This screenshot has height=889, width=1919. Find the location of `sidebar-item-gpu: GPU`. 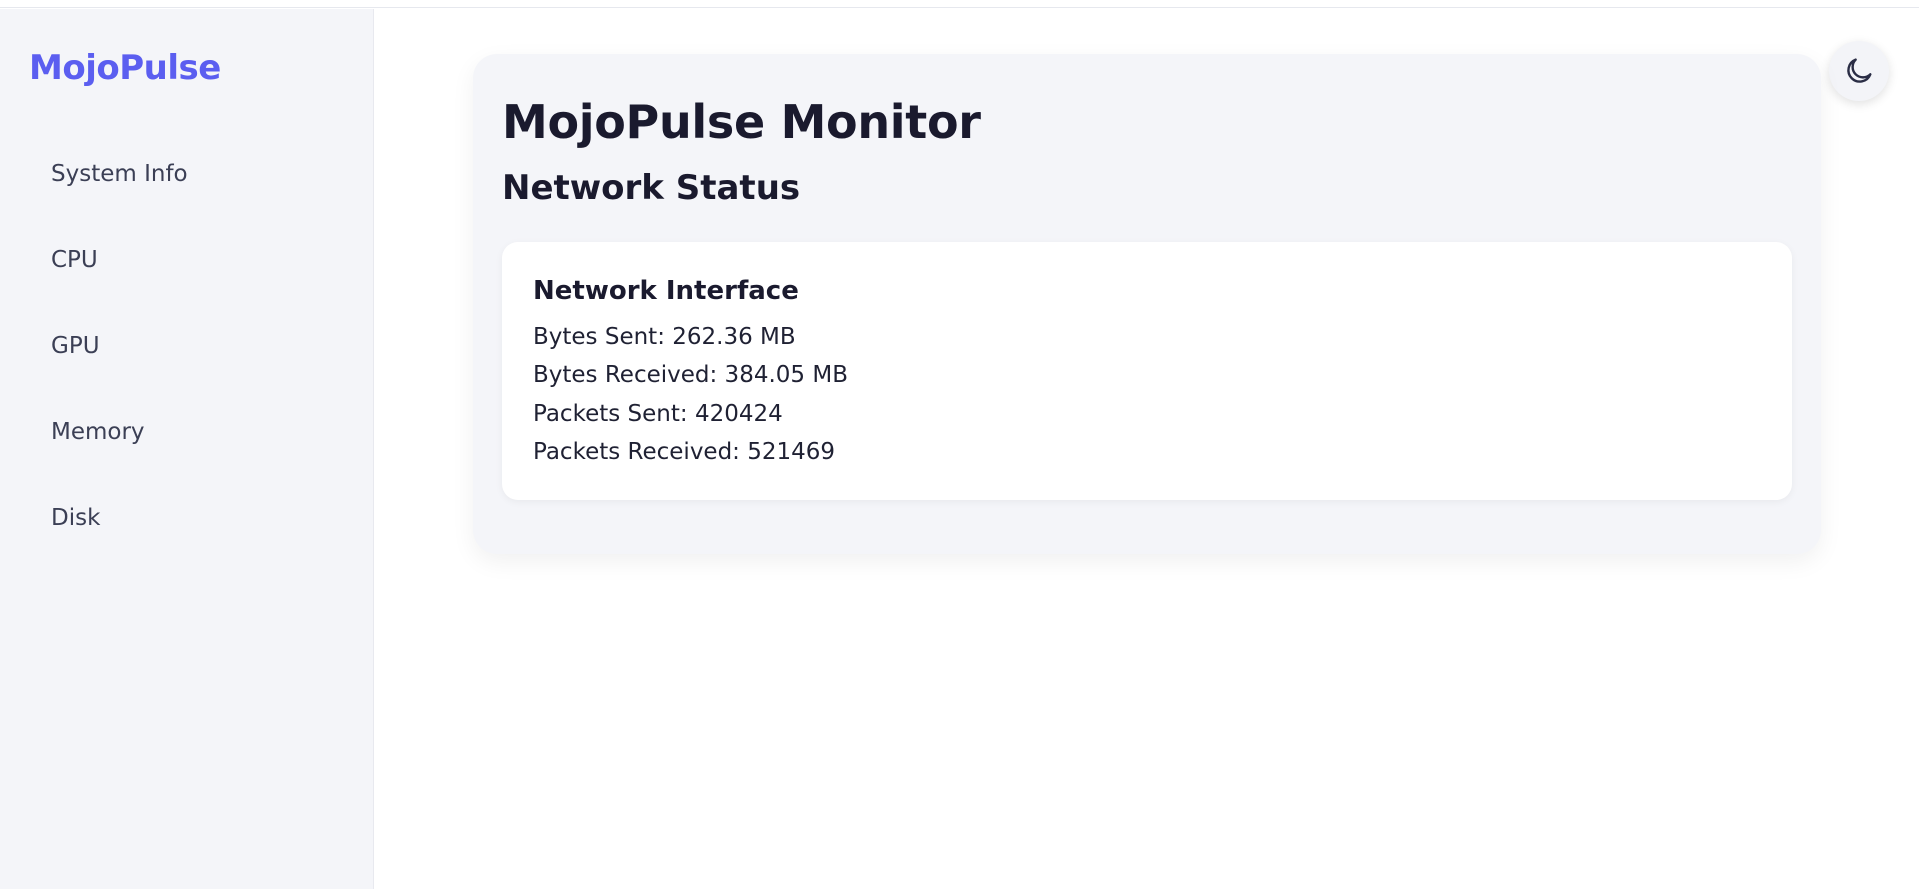

sidebar-item-gpu: GPU is located at coordinates (186, 363).